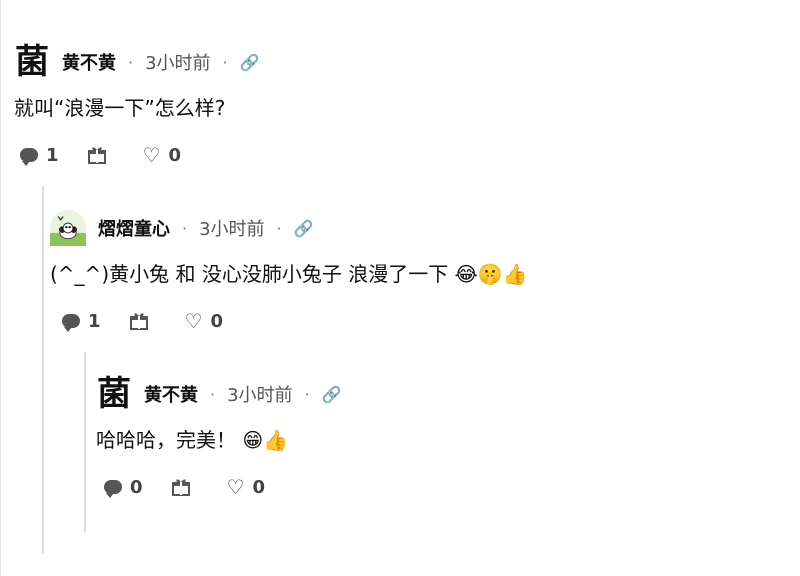 This screenshot has height=576, width=800. I want to click on avatar, so click(68, 228).